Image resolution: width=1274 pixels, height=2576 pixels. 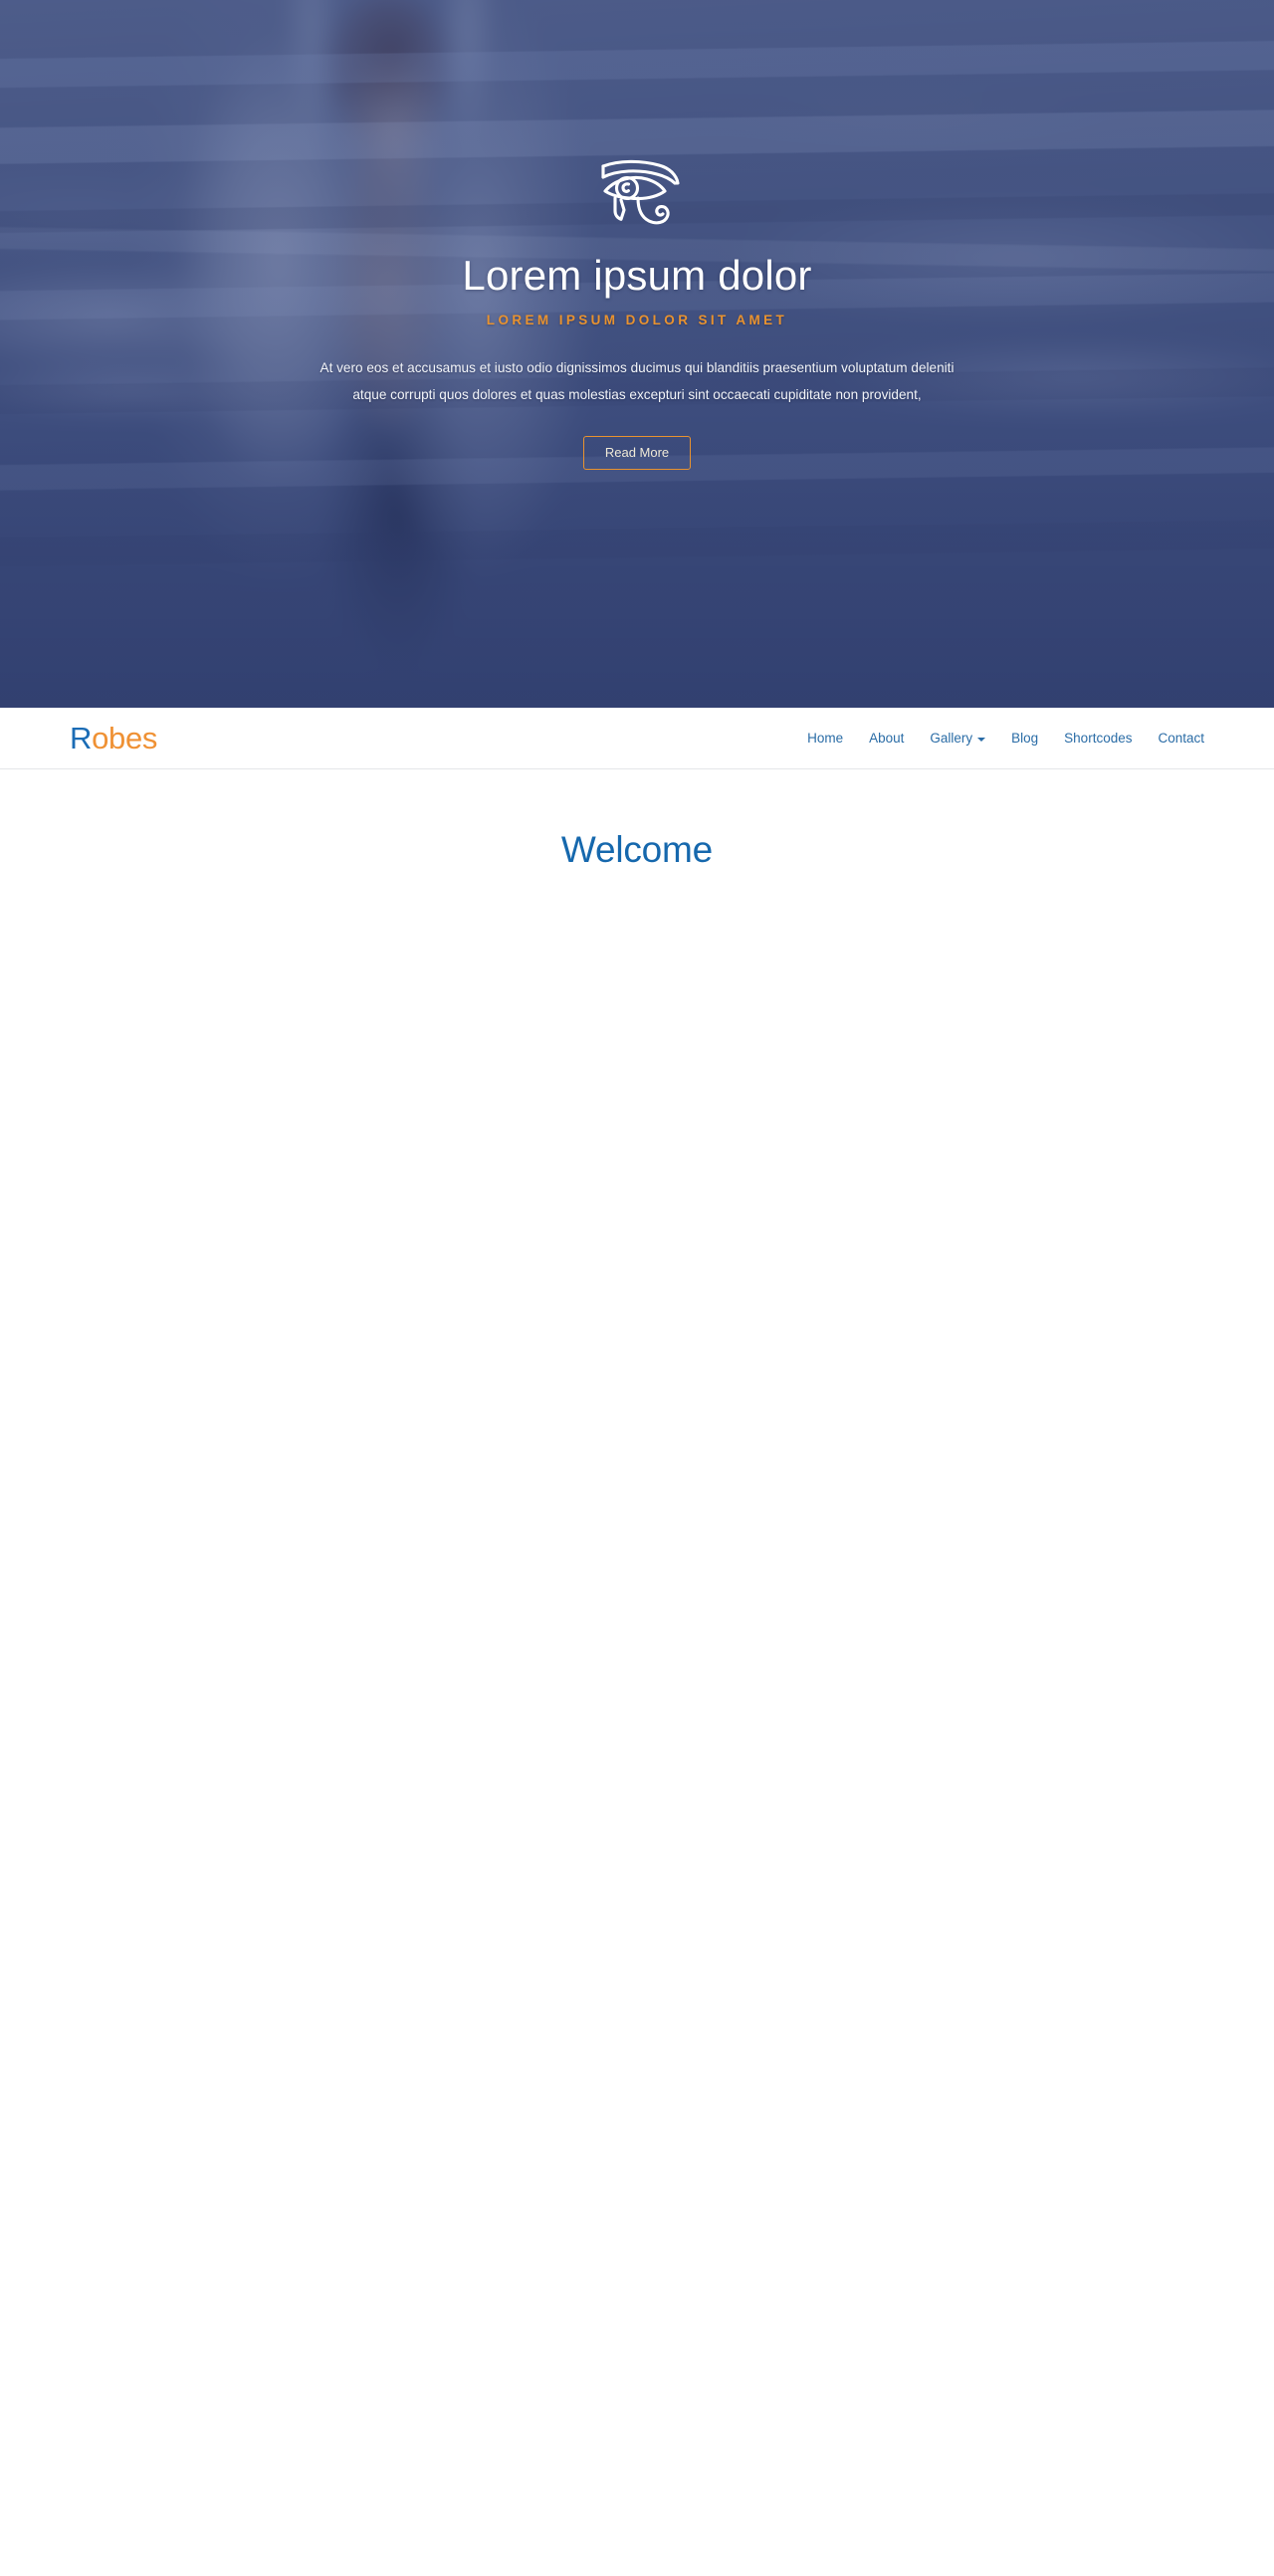 I want to click on nav-link-label: Home, so click(x=825, y=738).